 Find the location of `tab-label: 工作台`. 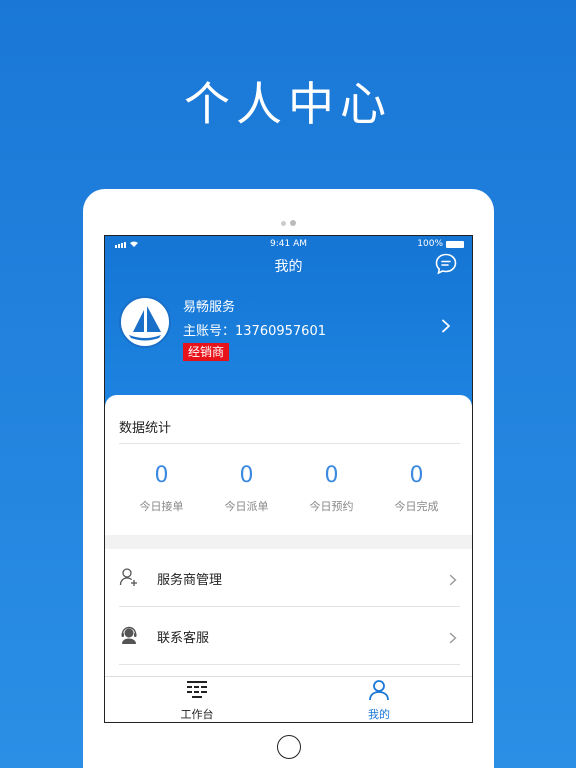

tab-label: 工作台 is located at coordinates (197, 714).